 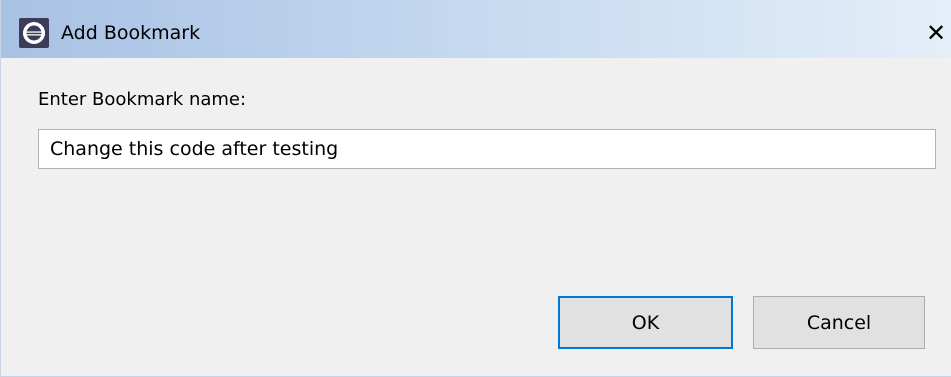 What do you see at coordinates (936, 33) in the screenshot?
I see `close-icon: ✕` at bounding box center [936, 33].